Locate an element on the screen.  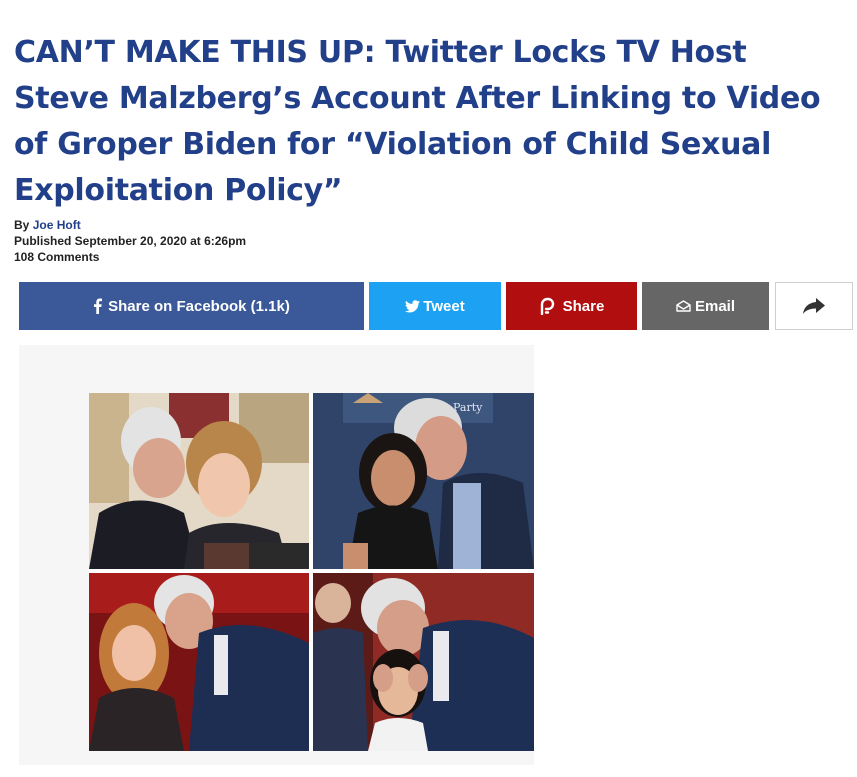
share-parler-button: Share is located at coordinates (571, 306).